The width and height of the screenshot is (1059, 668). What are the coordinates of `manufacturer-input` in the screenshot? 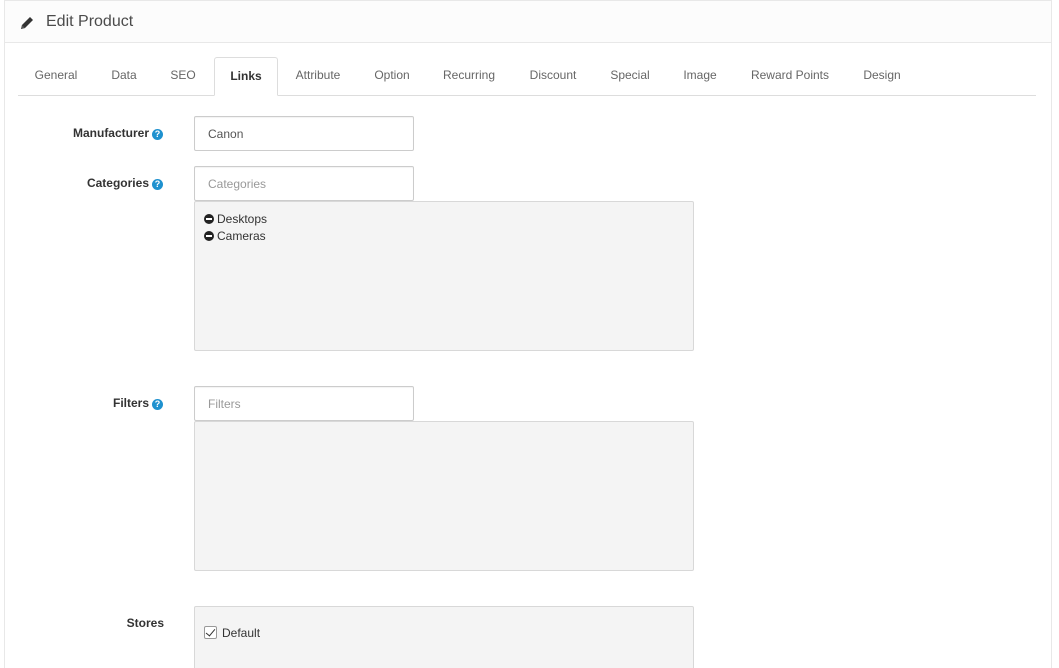 It's located at (304, 133).